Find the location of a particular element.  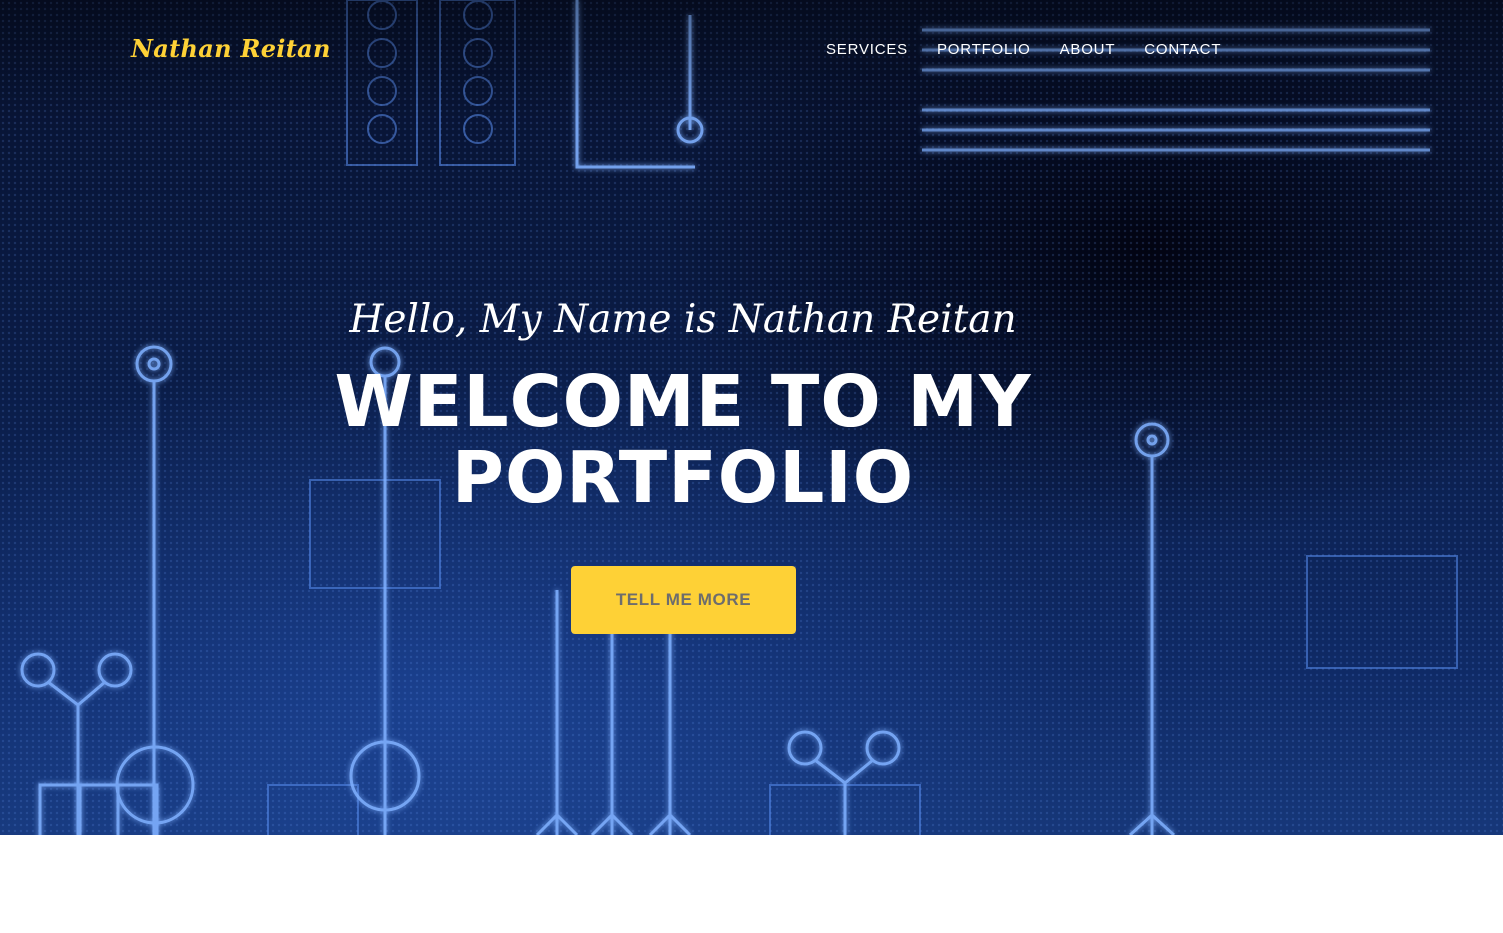

nav-item-about: ABOUT is located at coordinates (1088, 50).